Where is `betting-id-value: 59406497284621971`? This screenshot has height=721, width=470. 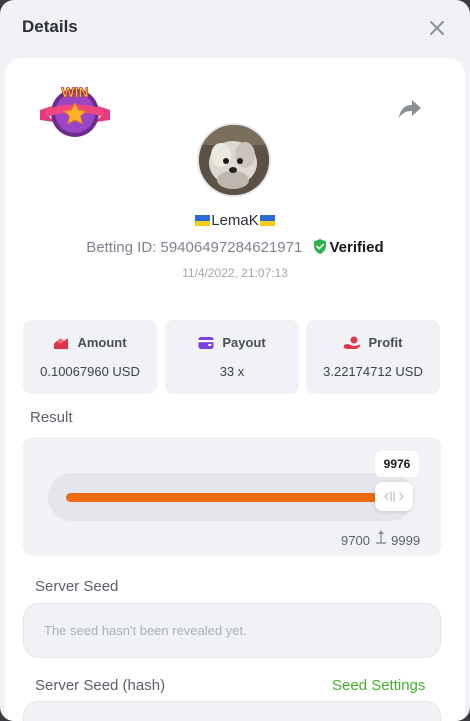
betting-id-value: 59406497284621971 is located at coordinates (231, 247).